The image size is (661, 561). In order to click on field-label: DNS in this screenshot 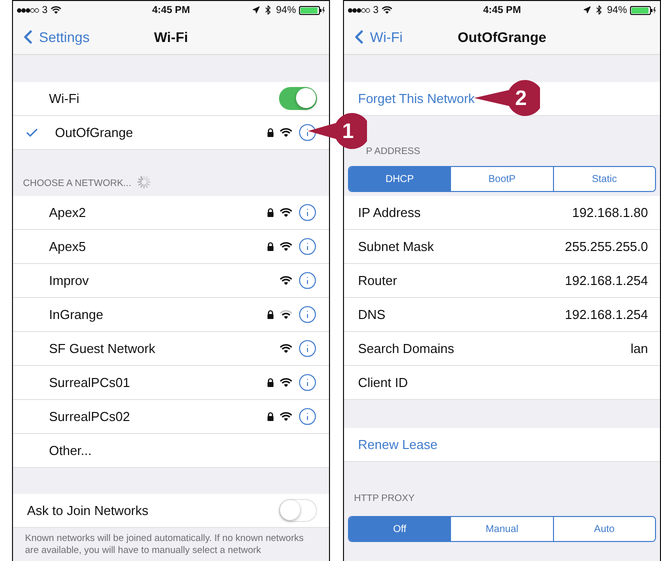, I will do `click(372, 314)`.